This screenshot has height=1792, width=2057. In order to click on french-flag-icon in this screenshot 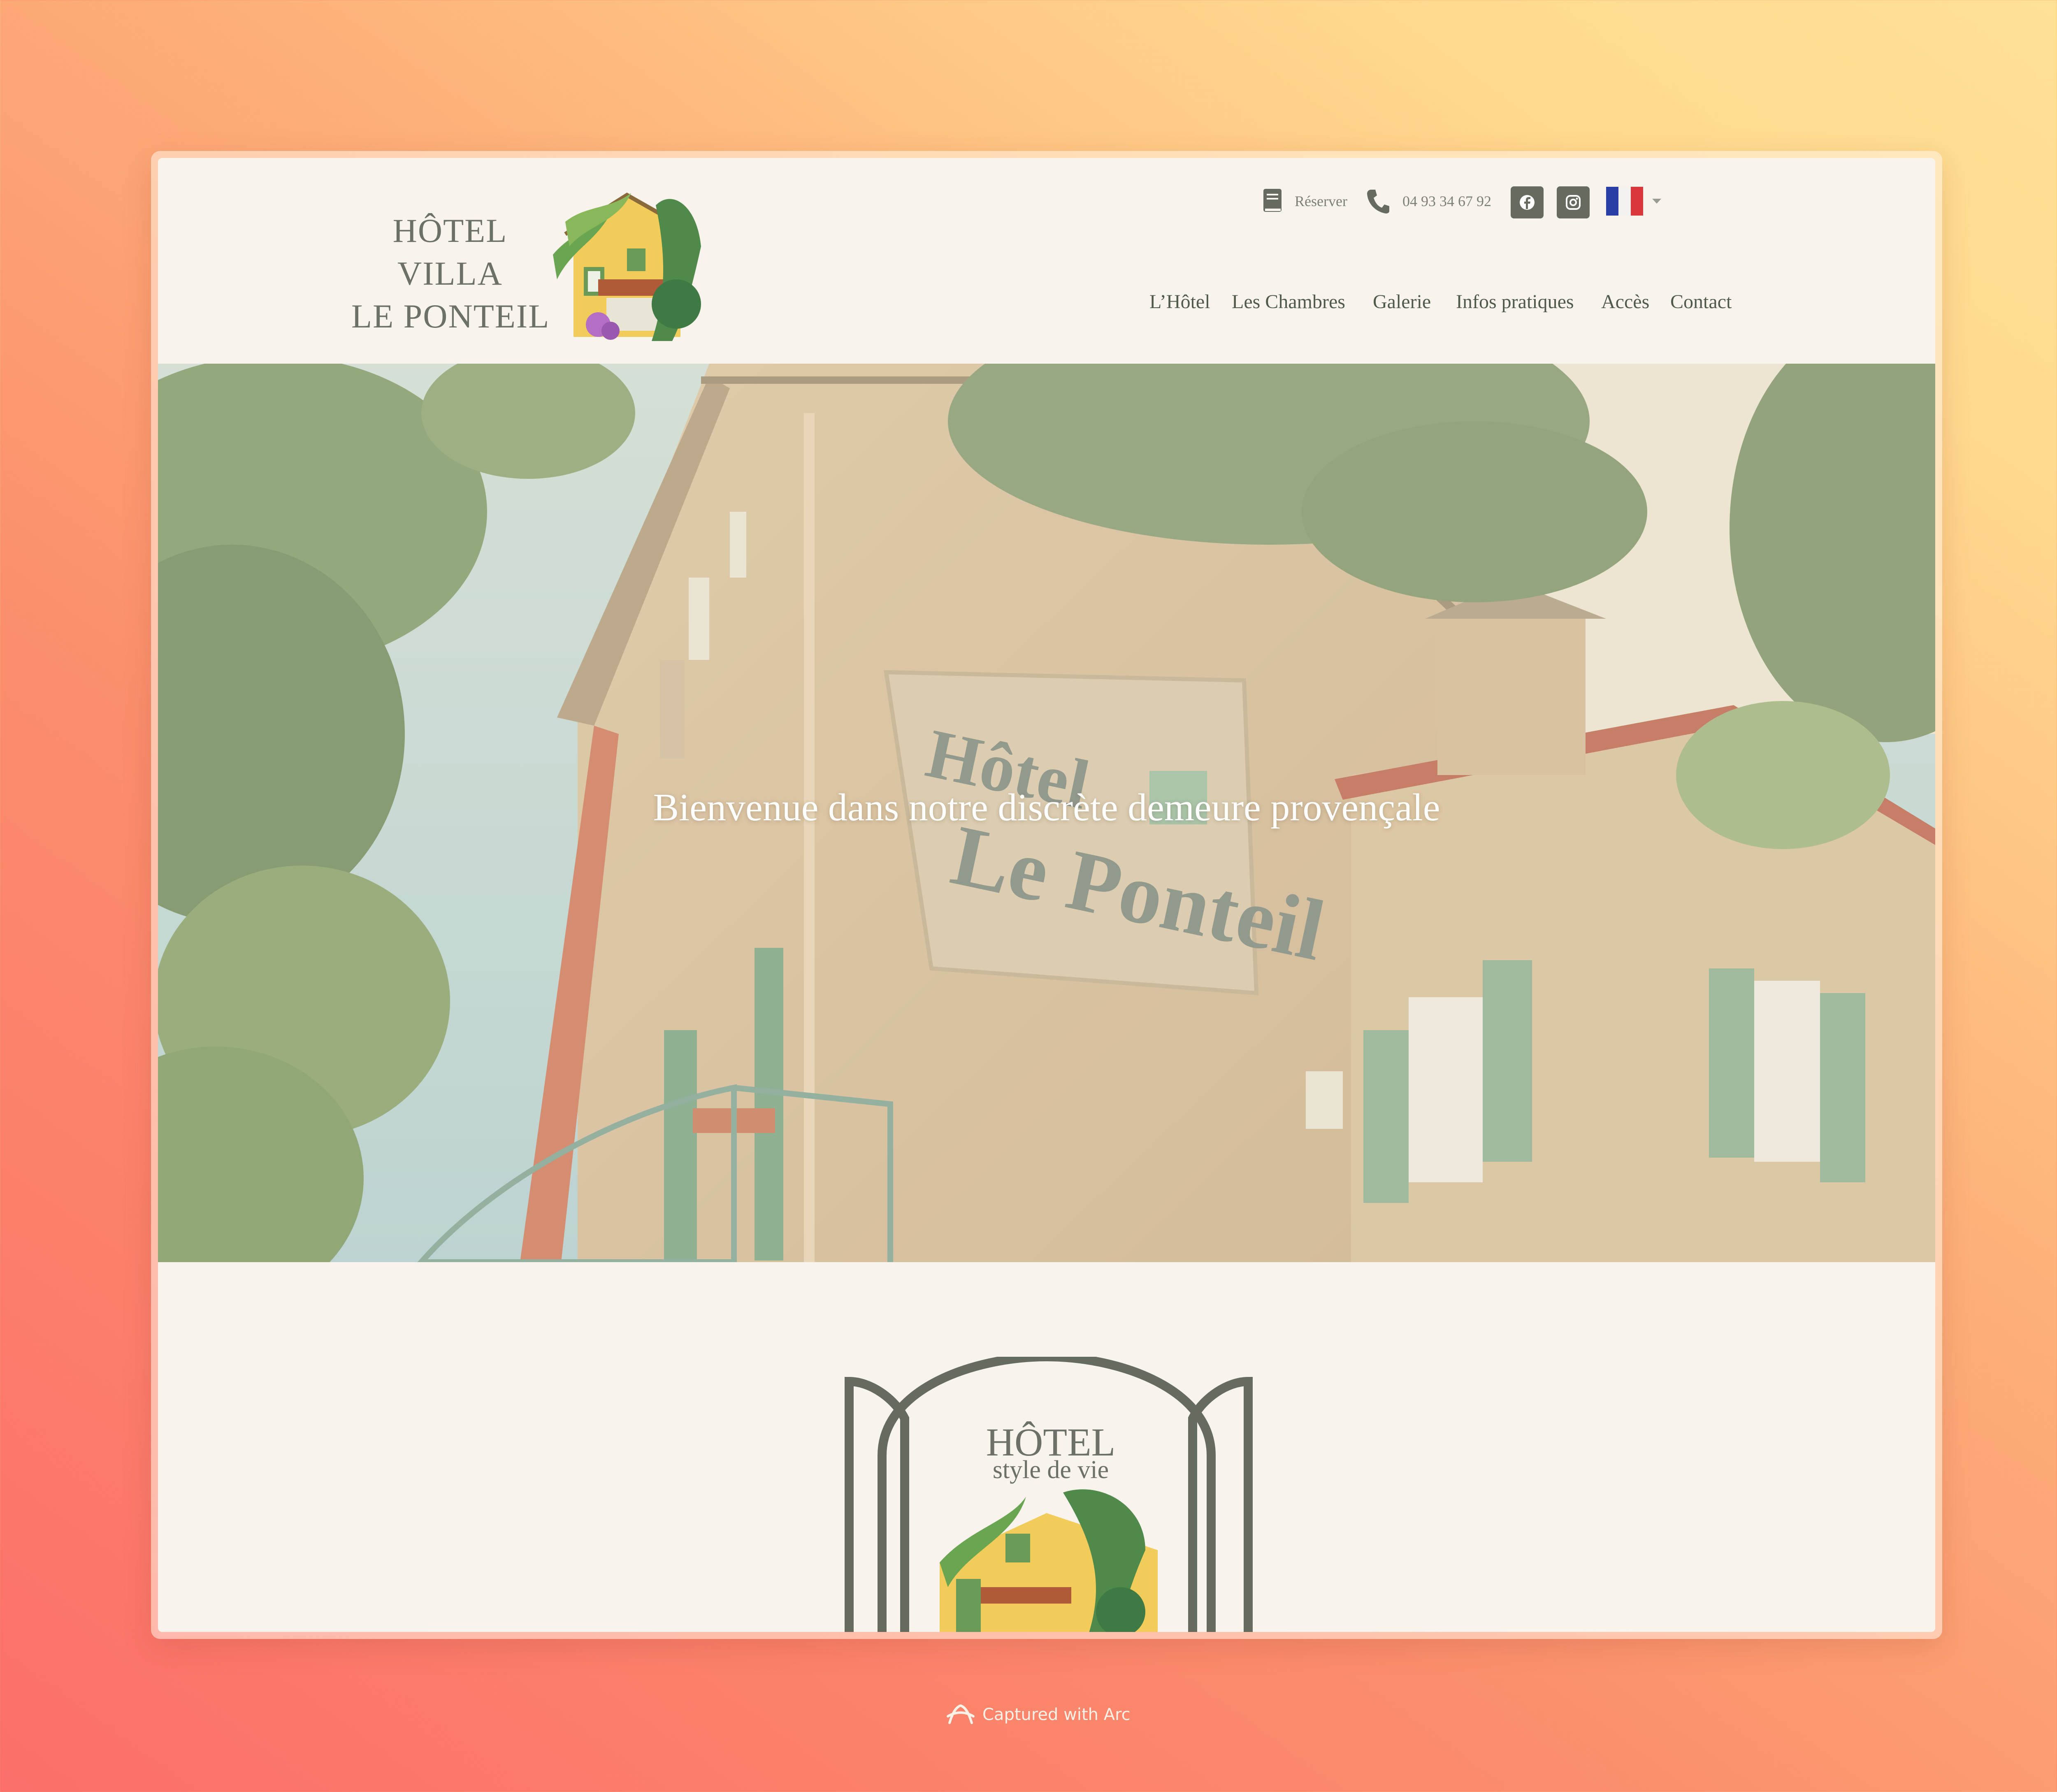, I will do `click(1624, 201)`.